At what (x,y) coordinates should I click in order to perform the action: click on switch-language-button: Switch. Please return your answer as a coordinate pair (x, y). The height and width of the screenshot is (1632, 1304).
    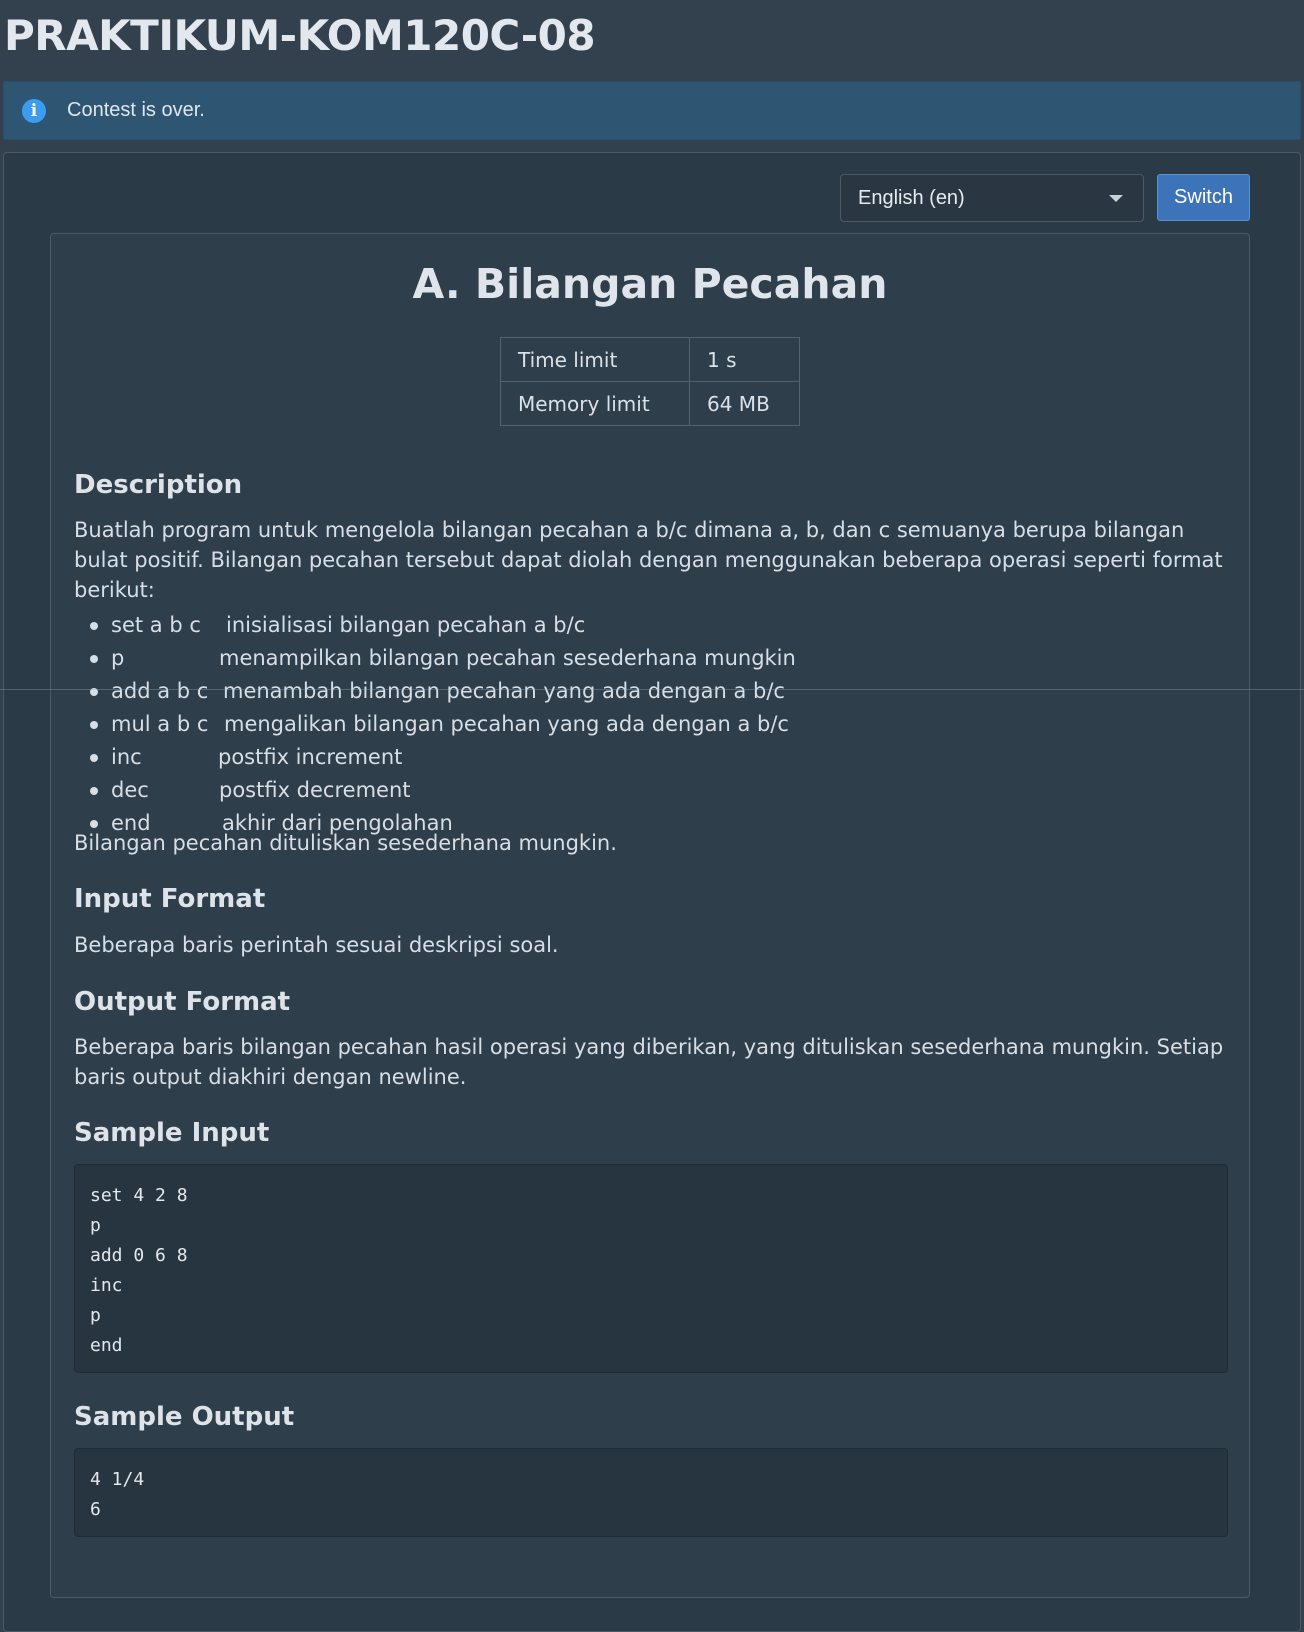
    Looking at the image, I should click on (1203, 197).